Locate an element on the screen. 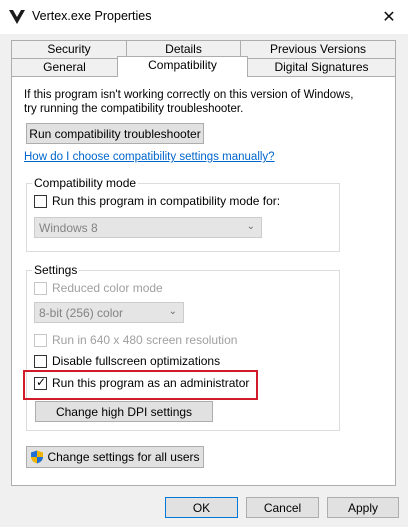  window-title: Vertex.exe Properties is located at coordinates (92, 16).